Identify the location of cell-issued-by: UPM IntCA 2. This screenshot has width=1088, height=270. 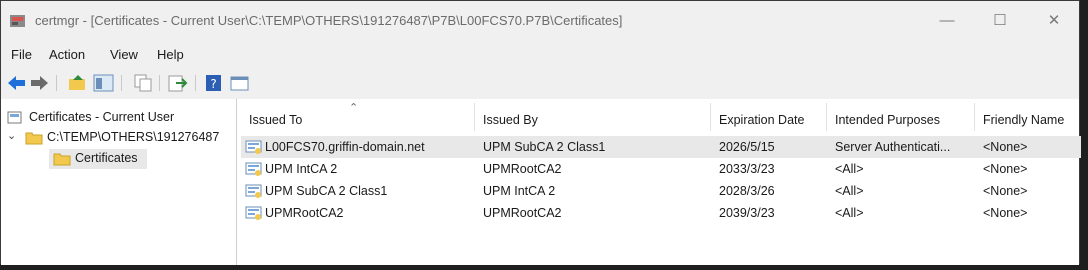
(519, 191).